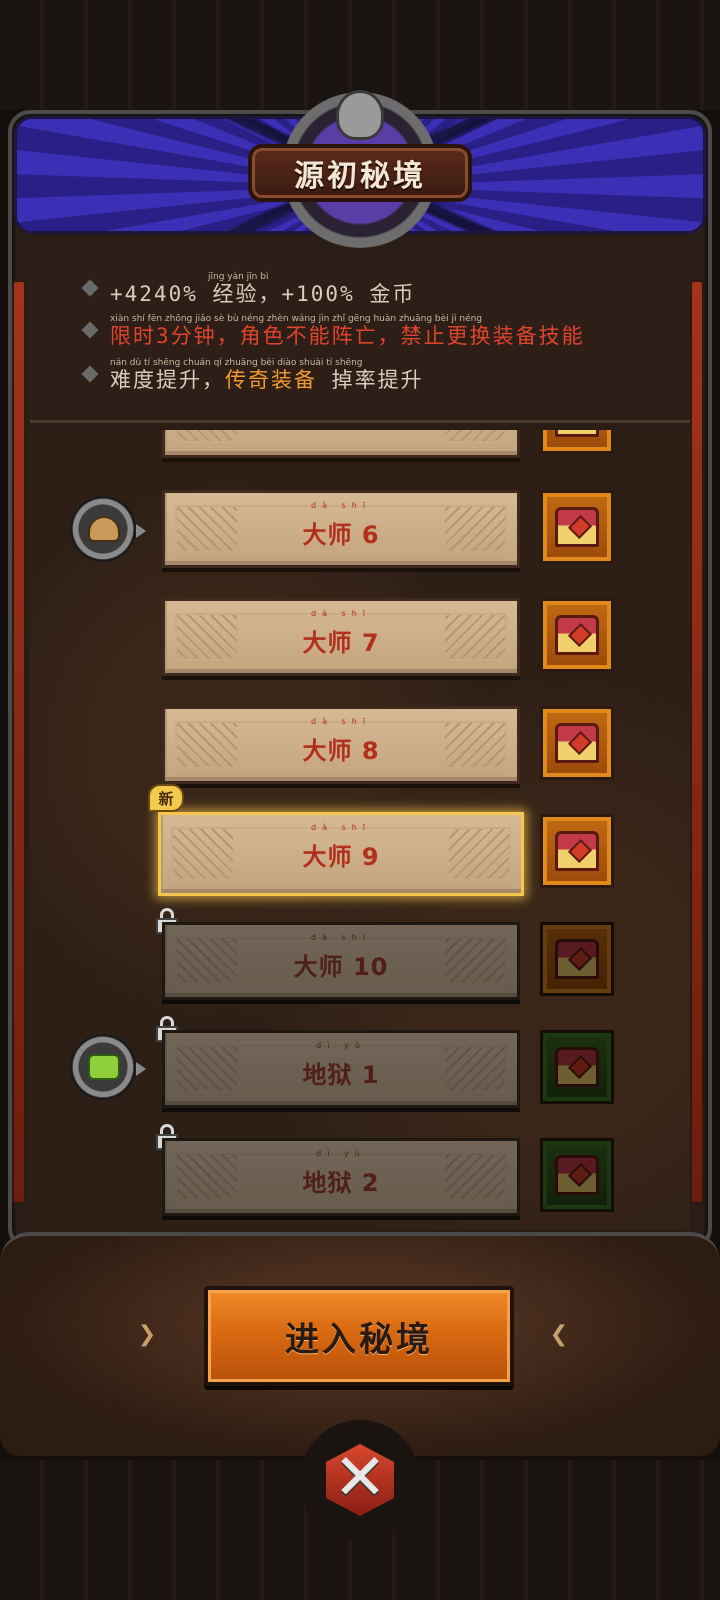 The width and height of the screenshot is (720, 1600). I want to click on level-plank: dà shī 大师 7, so click(341, 637).